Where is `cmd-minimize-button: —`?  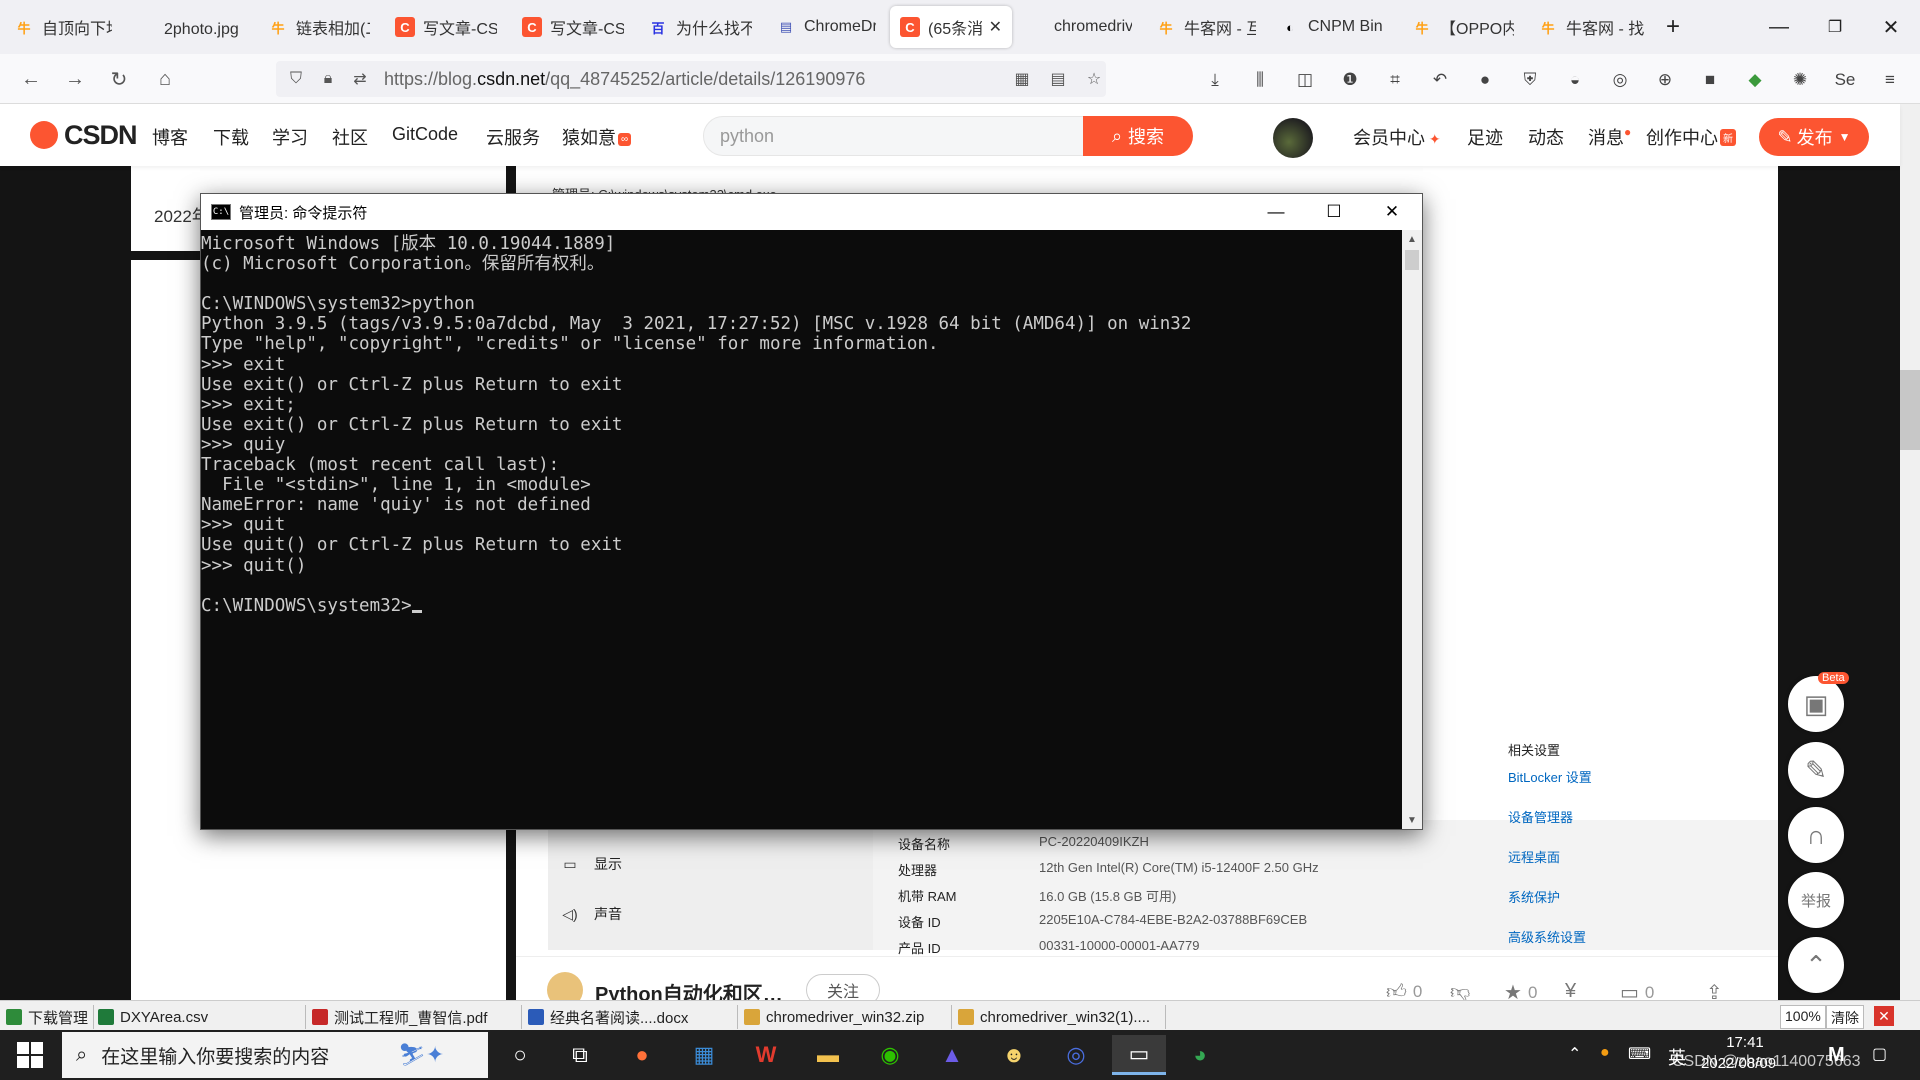
cmd-minimize-button: — is located at coordinates (1276, 212).